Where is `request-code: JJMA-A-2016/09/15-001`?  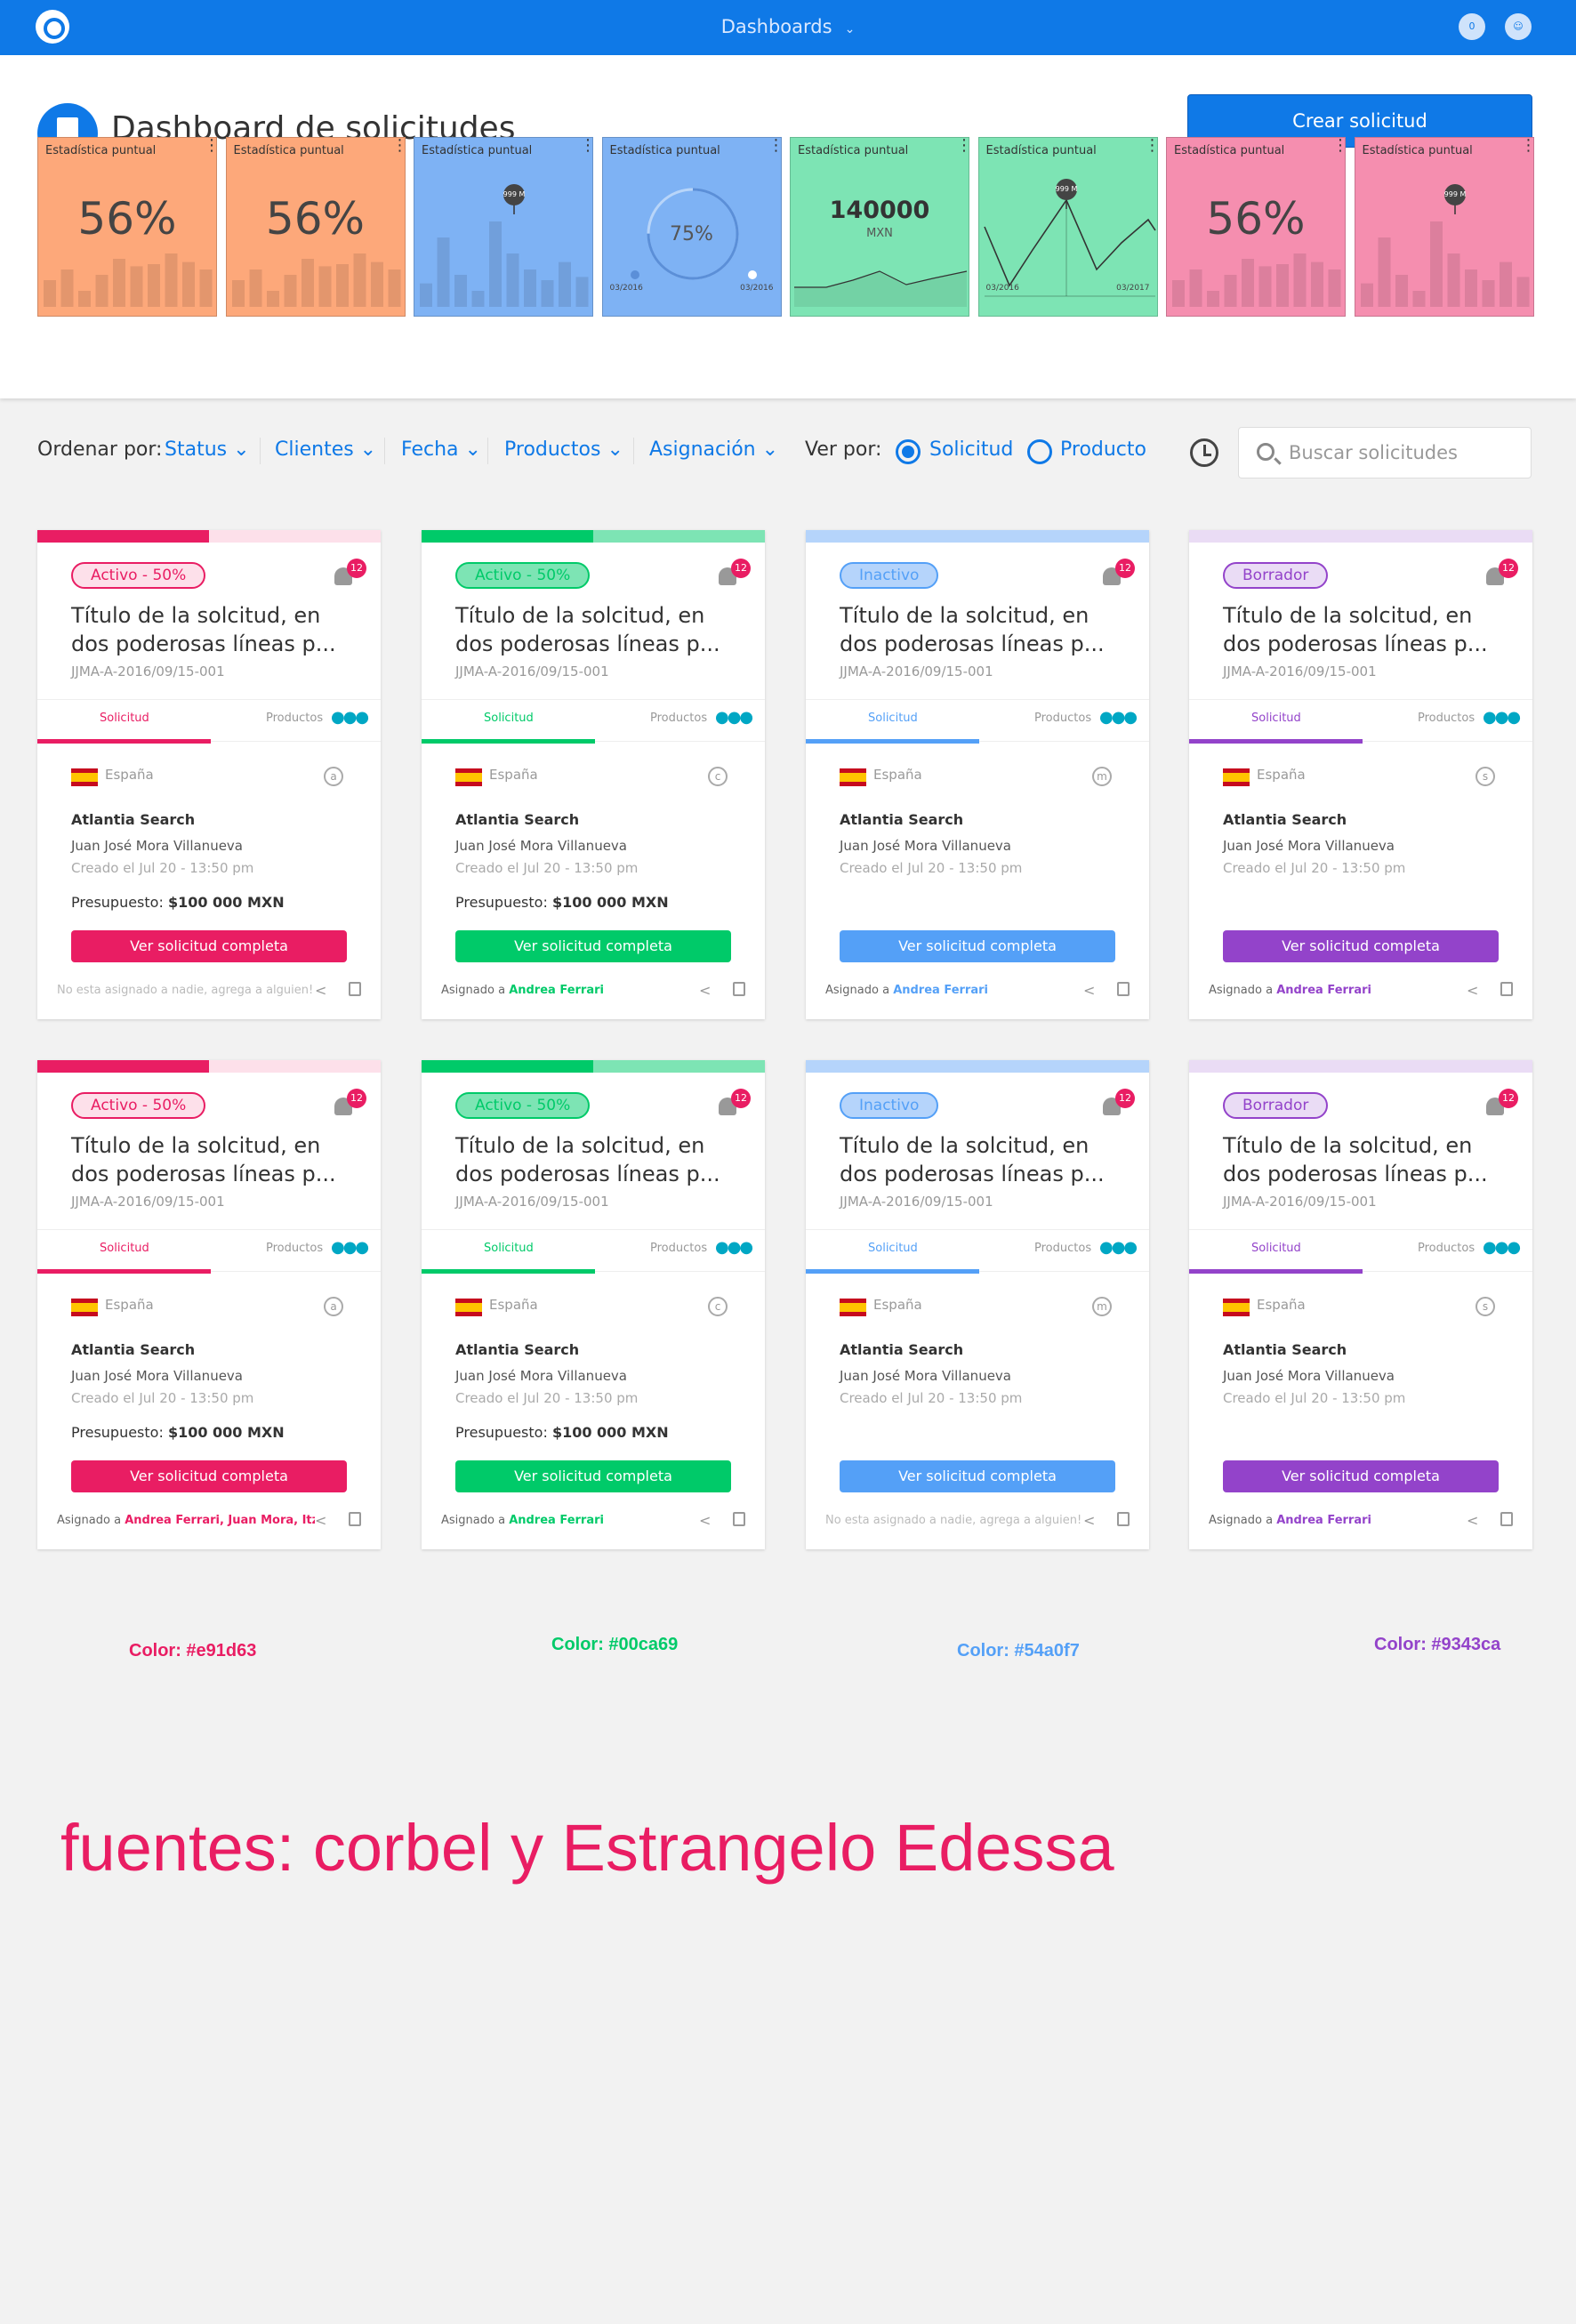
request-code: JJMA-A-2016/09/15-001 is located at coordinates (916, 671).